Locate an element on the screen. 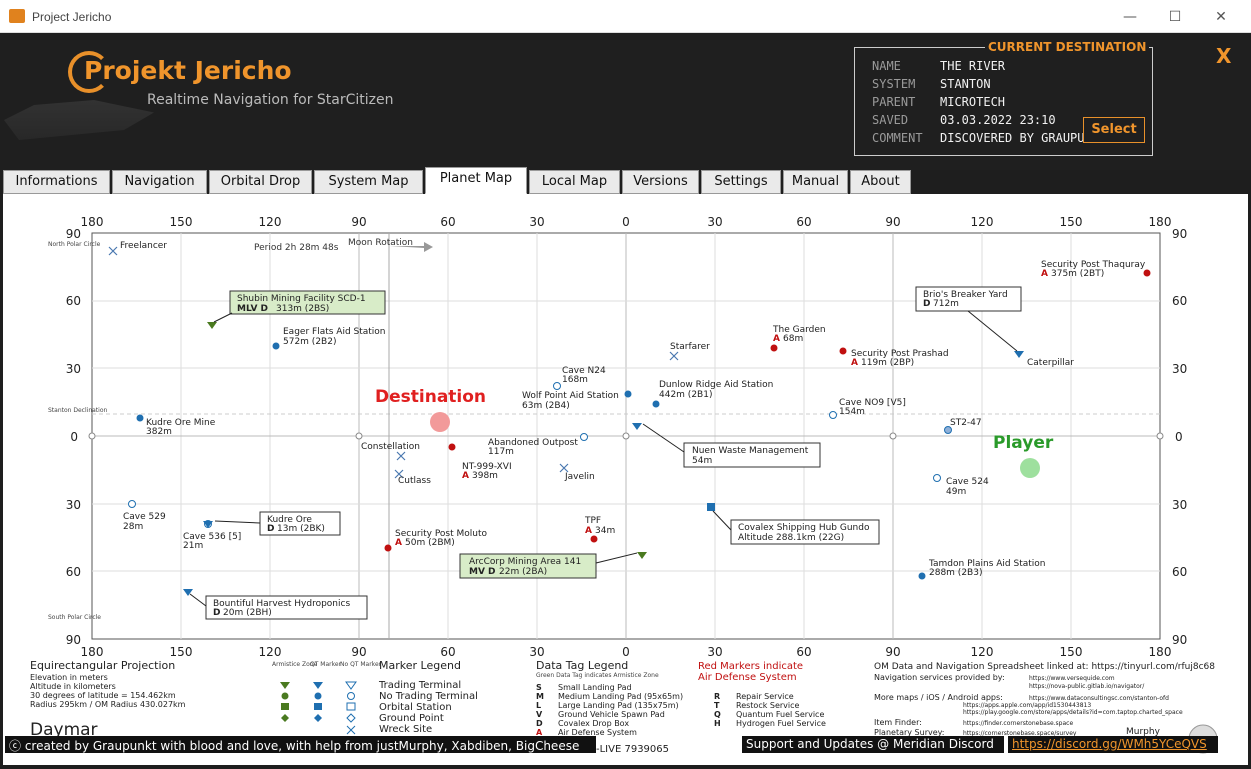 The height and width of the screenshot is (769, 1251). label-eager-flats-detail: 572m (2B2) is located at coordinates (309, 342).